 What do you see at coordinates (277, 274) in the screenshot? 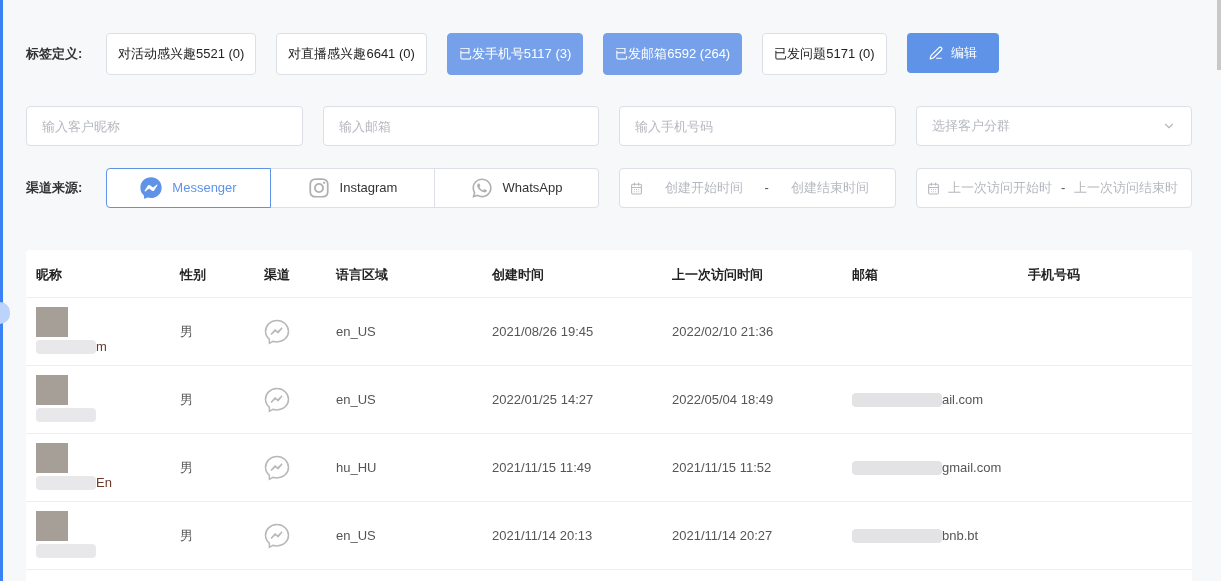
I see `column-header: 渠道` at bounding box center [277, 274].